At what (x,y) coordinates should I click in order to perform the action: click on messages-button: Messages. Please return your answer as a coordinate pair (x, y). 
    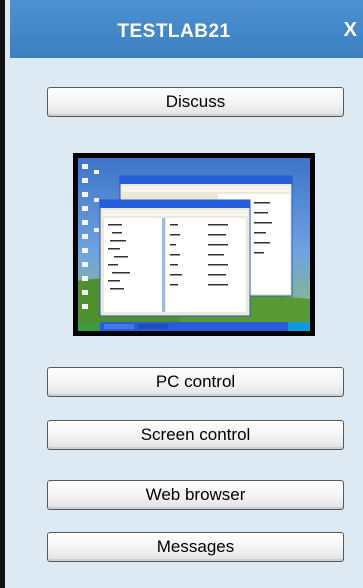
    Looking at the image, I should click on (195, 547).